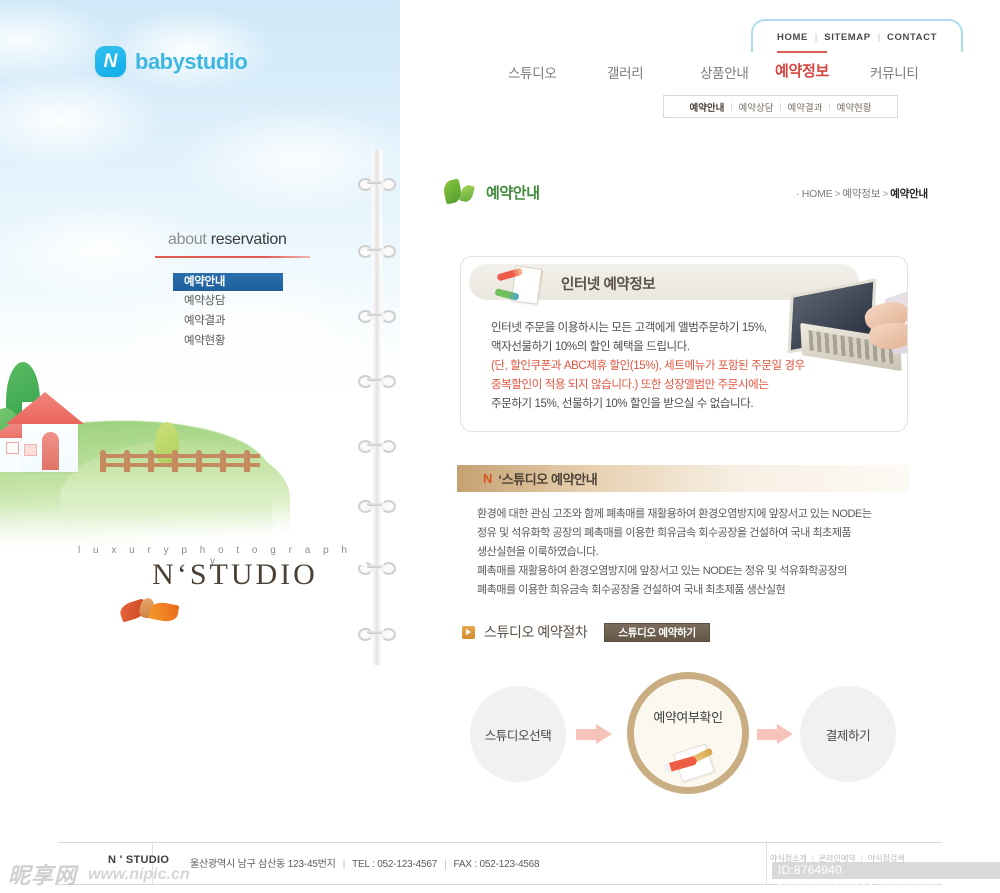  What do you see at coordinates (630, 385) in the screenshot?
I see `panel-line-warning: 중복할인이 적용 되지 않습니다.) 또한 성장앨범만 주문시에는` at bounding box center [630, 385].